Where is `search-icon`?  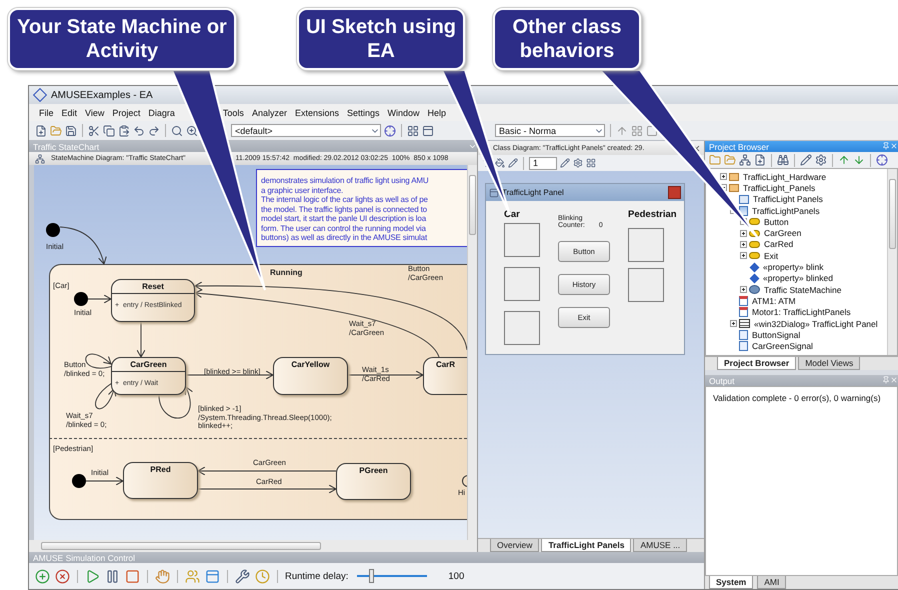 search-icon is located at coordinates (177, 130).